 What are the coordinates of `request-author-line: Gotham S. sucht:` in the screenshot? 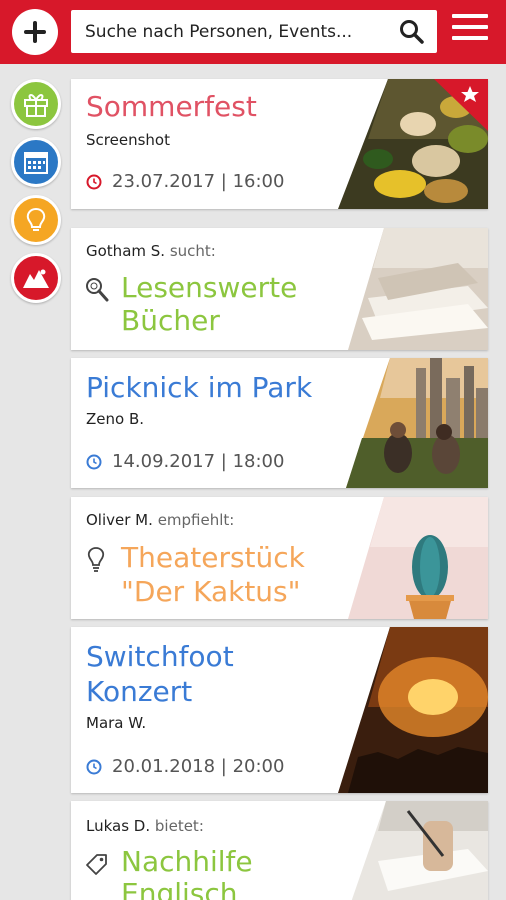 It's located at (151, 251).